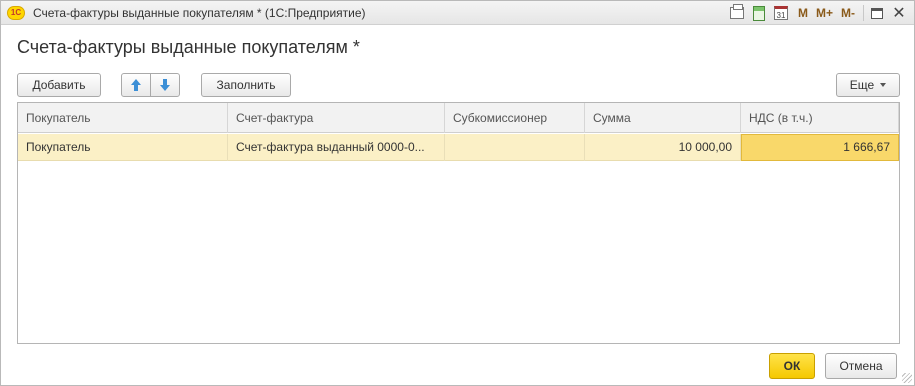 This screenshot has height=386, width=915. Describe the element at coordinates (899, 13) in the screenshot. I see `close-icon: ✕` at that location.